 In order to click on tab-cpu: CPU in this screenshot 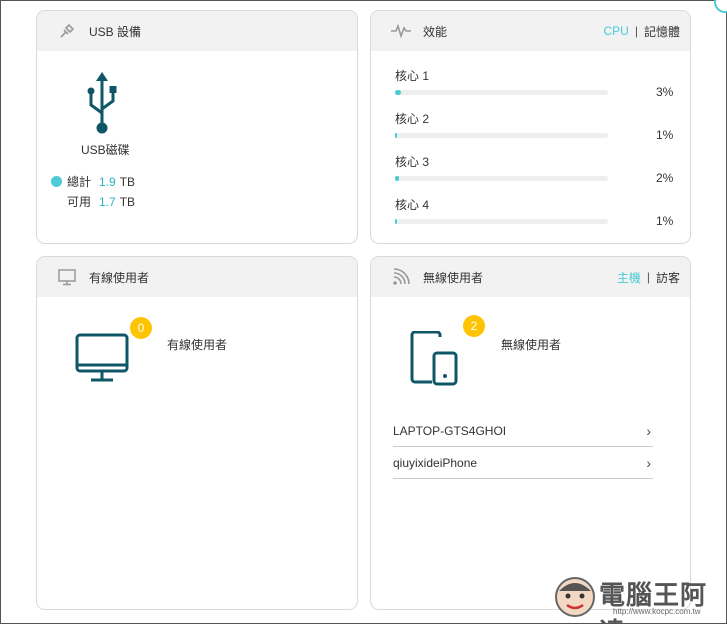, I will do `click(616, 31)`.